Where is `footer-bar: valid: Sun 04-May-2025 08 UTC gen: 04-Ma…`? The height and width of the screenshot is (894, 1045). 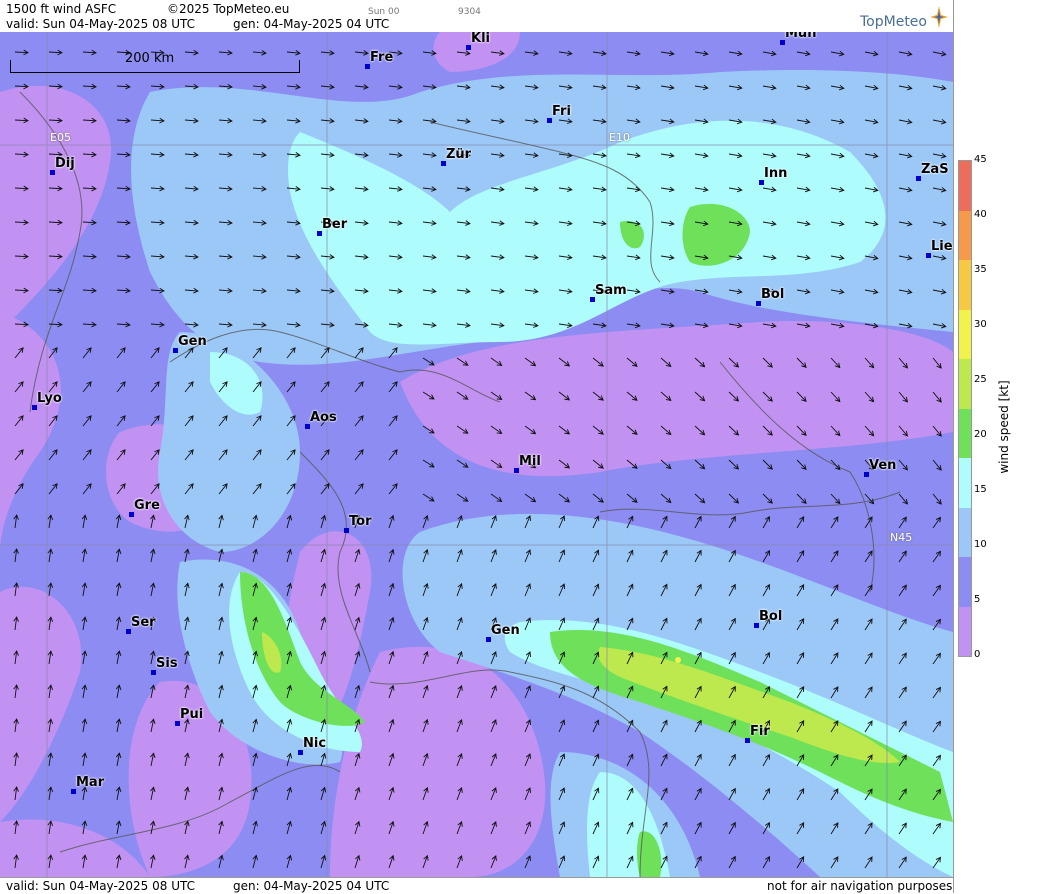 footer-bar: valid: Sun 04-May-2025 08 UTC gen: 04-Ma… is located at coordinates (476, 885).